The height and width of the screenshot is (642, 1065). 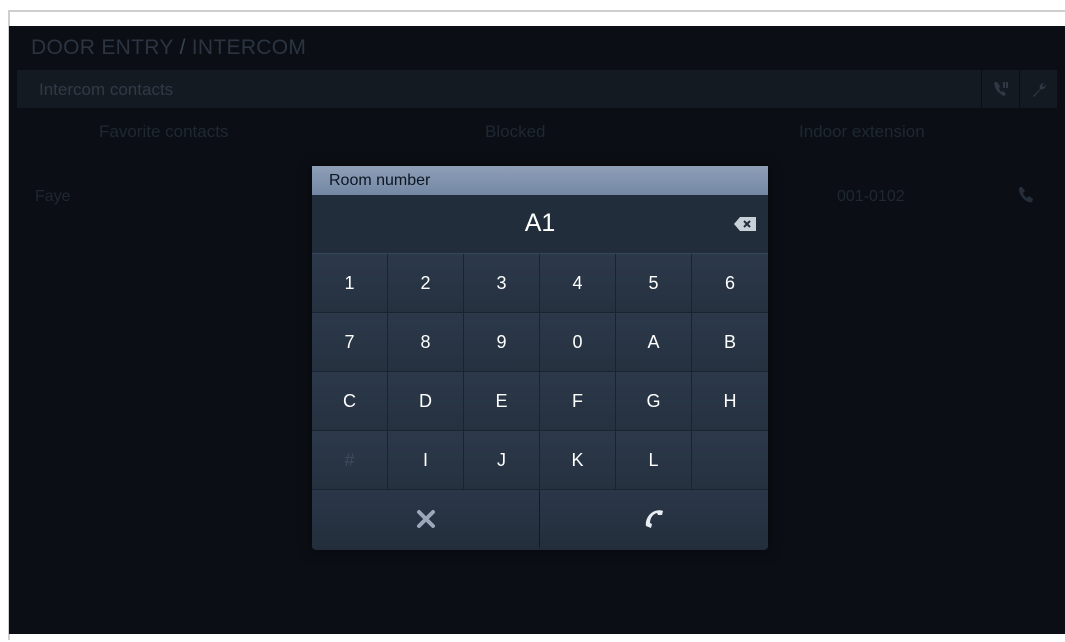 I want to click on tab-favorite-contacts: Favorite contacts, so click(x=163, y=132).